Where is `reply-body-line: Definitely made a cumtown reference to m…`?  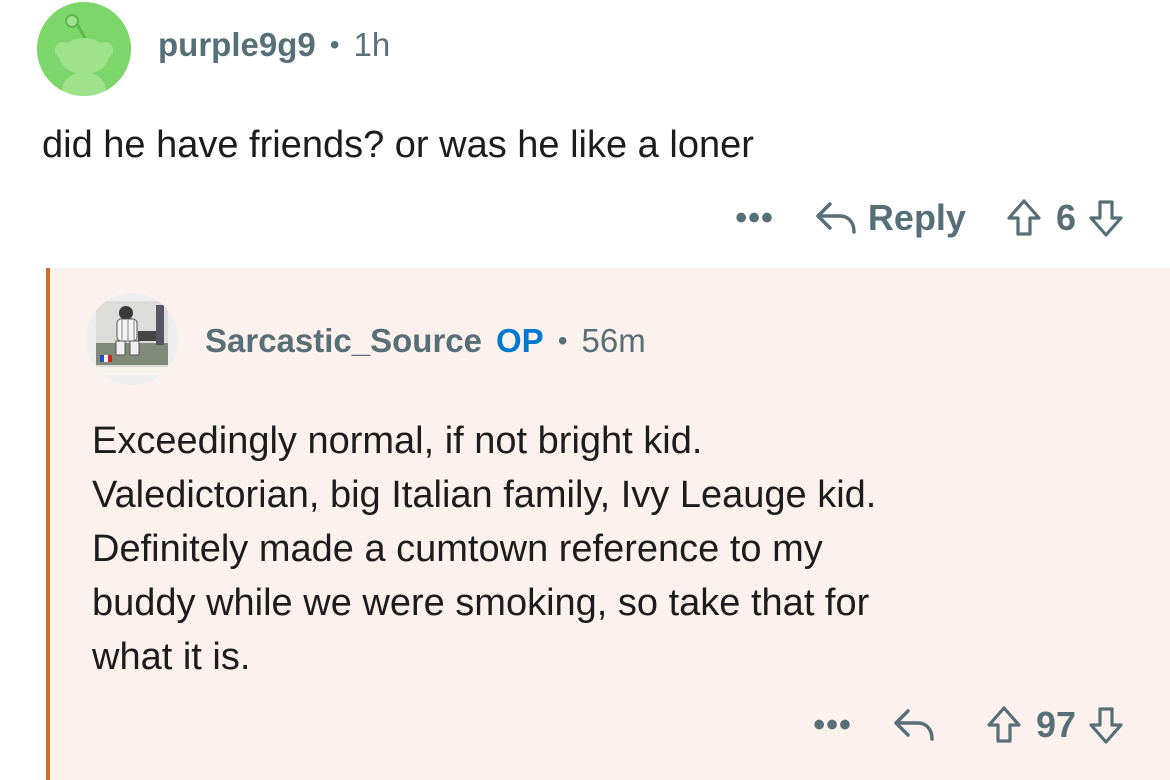
reply-body-line: Definitely made a cumtown reference to m… is located at coordinates (457, 549).